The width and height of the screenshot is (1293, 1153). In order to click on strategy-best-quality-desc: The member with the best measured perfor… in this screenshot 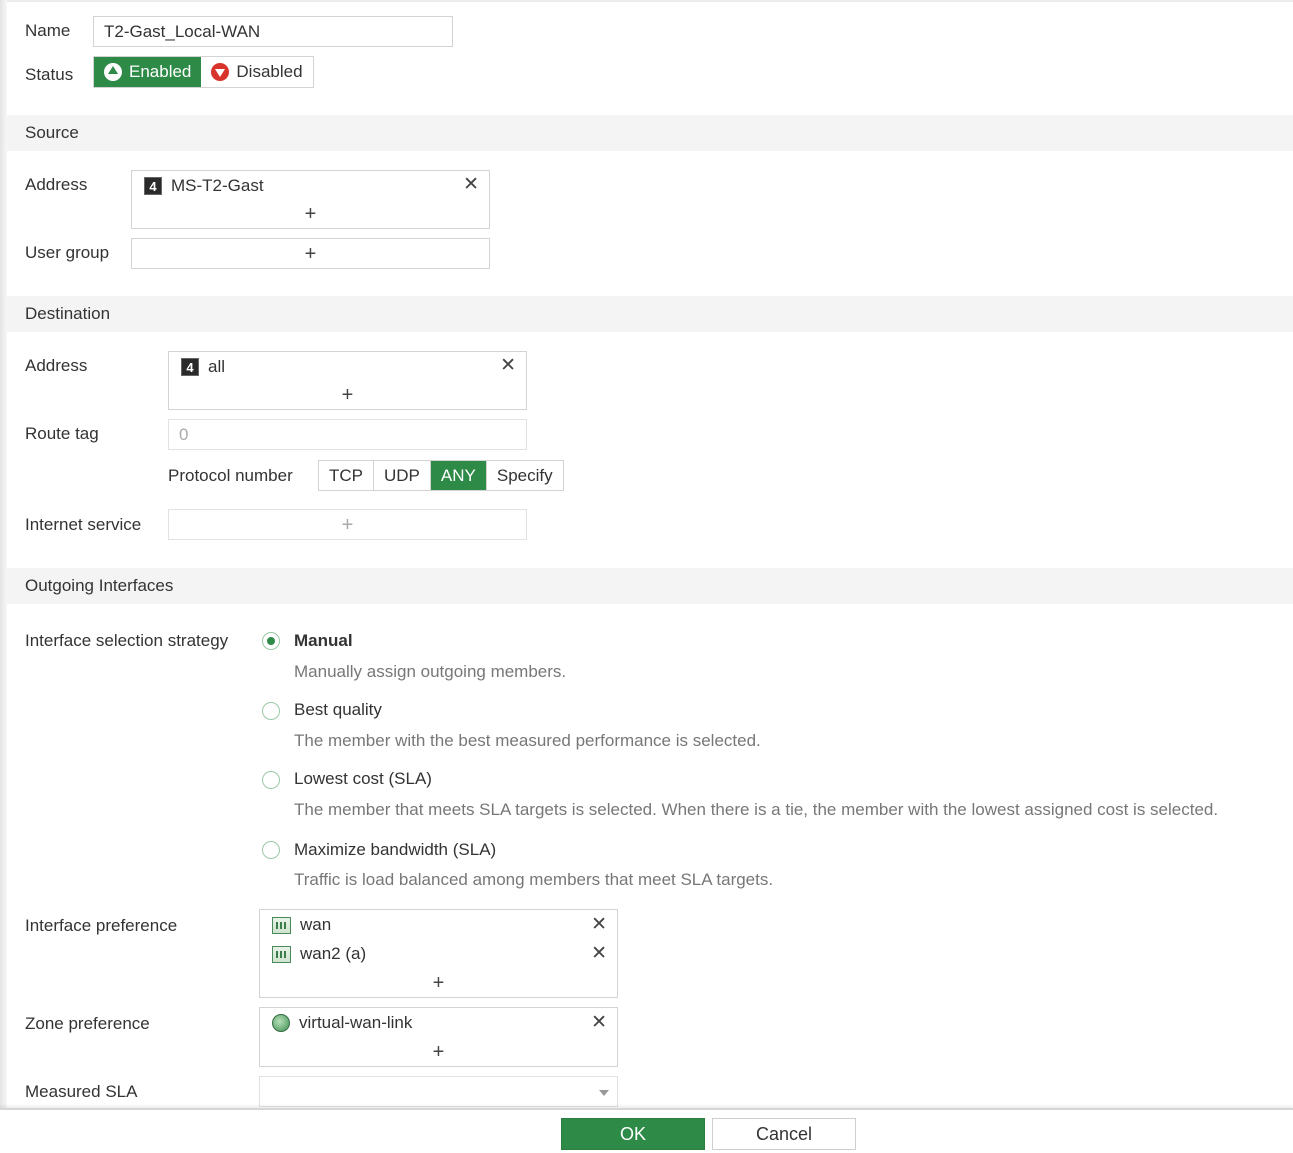, I will do `click(527, 740)`.